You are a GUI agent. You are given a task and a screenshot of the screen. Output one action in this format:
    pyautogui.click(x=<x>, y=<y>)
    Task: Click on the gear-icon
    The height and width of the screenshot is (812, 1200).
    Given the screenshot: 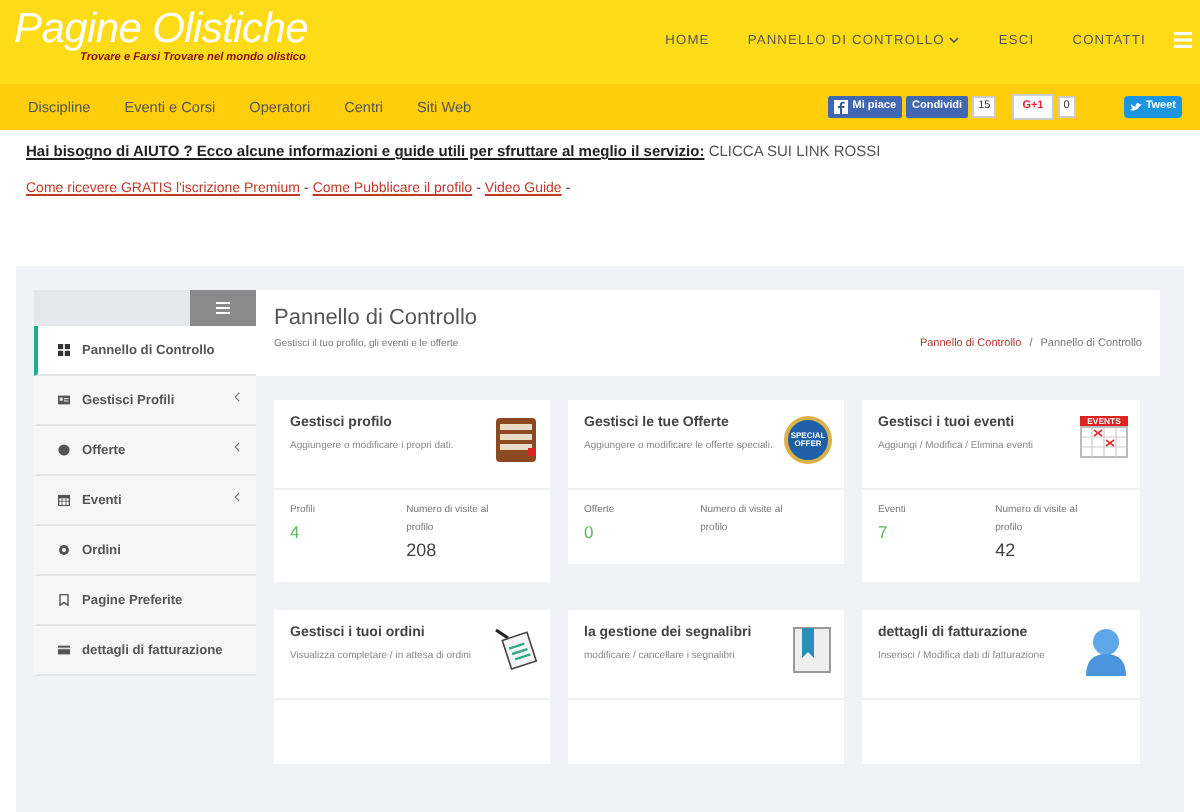 What is the action you would take?
    pyautogui.click(x=64, y=550)
    